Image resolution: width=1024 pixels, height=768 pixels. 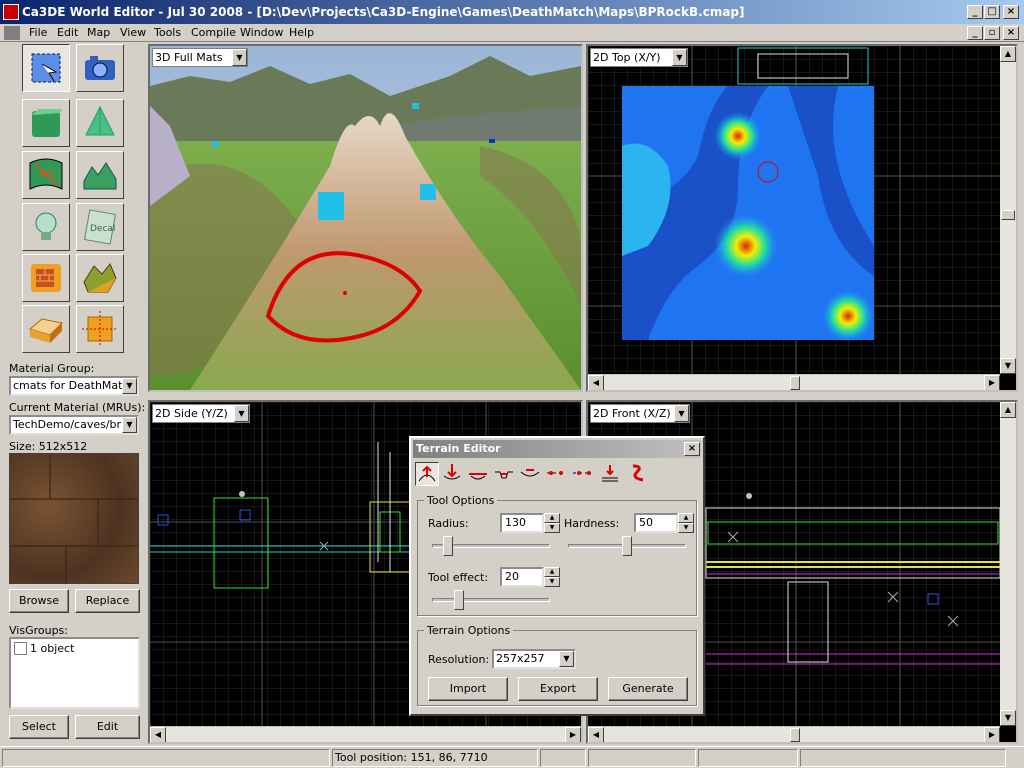 I want to click on view-mode-select-3d: 3D Full Mats ▼, so click(x=200, y=57).